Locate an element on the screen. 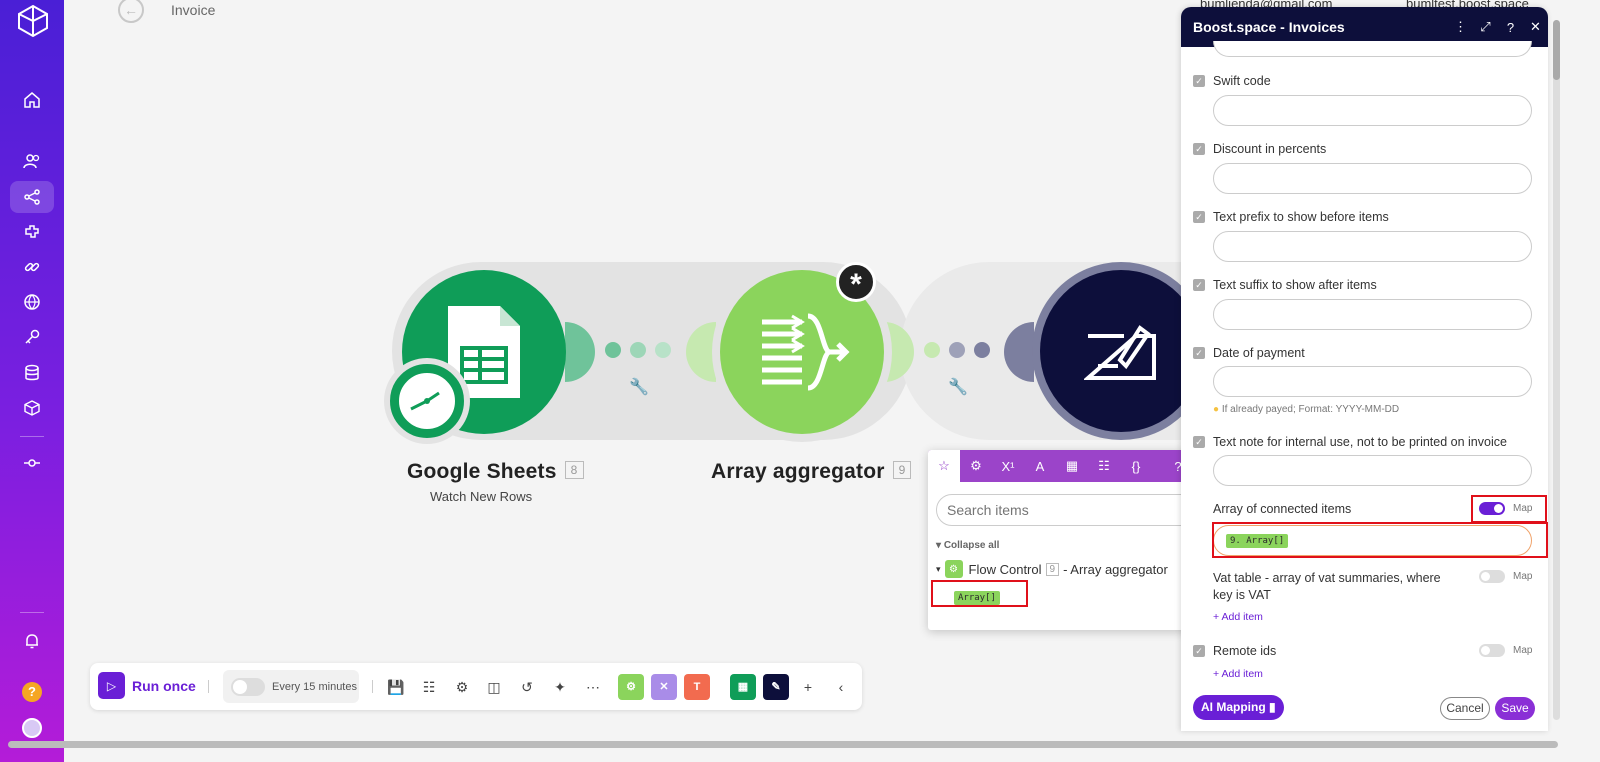 This screenshot has width=1600, height=762. field-label: Text suffix to show after items is located at coordinates (1295, 285).